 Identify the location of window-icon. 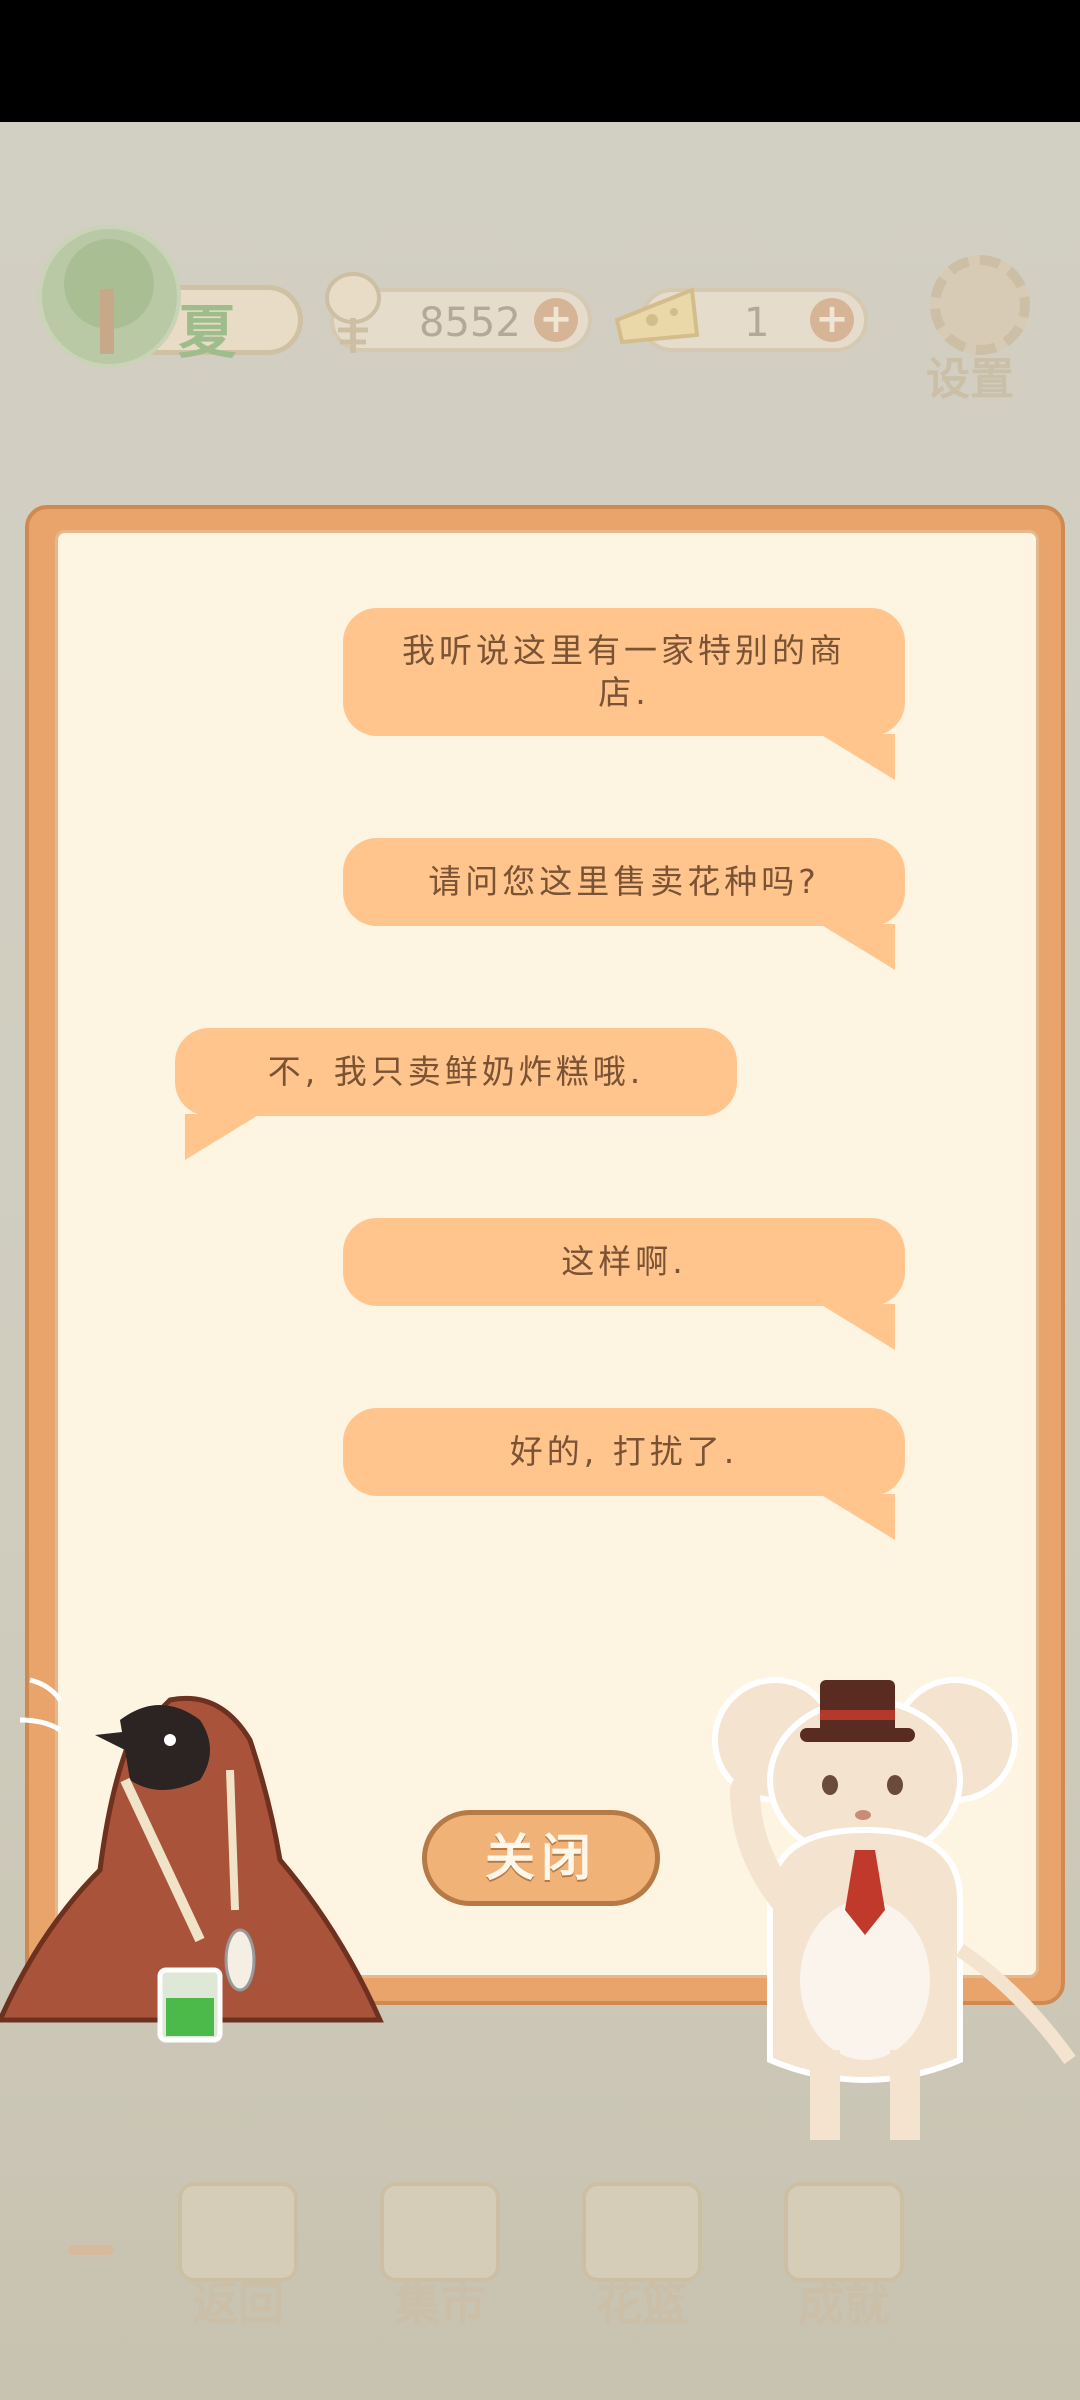
(238, 2232).